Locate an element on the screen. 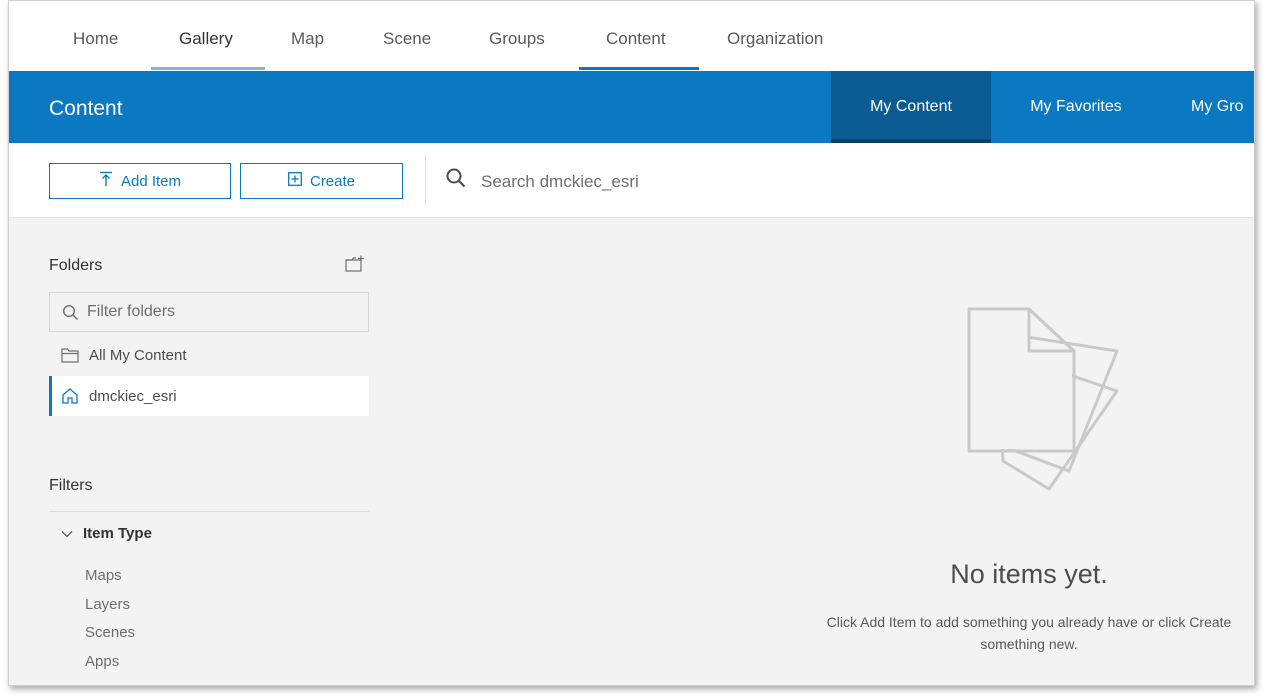 The width and height of the screenshot is (1270, 696). home-icon is located at coordinates (70, 396).